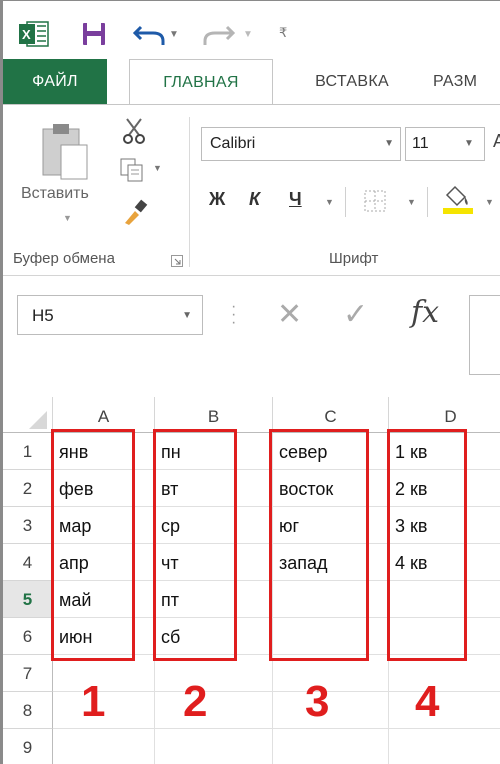  What do you see at coordinates (375, 201) in the screenshot?
I see `borders-icon` at bounding box center [375, 201].